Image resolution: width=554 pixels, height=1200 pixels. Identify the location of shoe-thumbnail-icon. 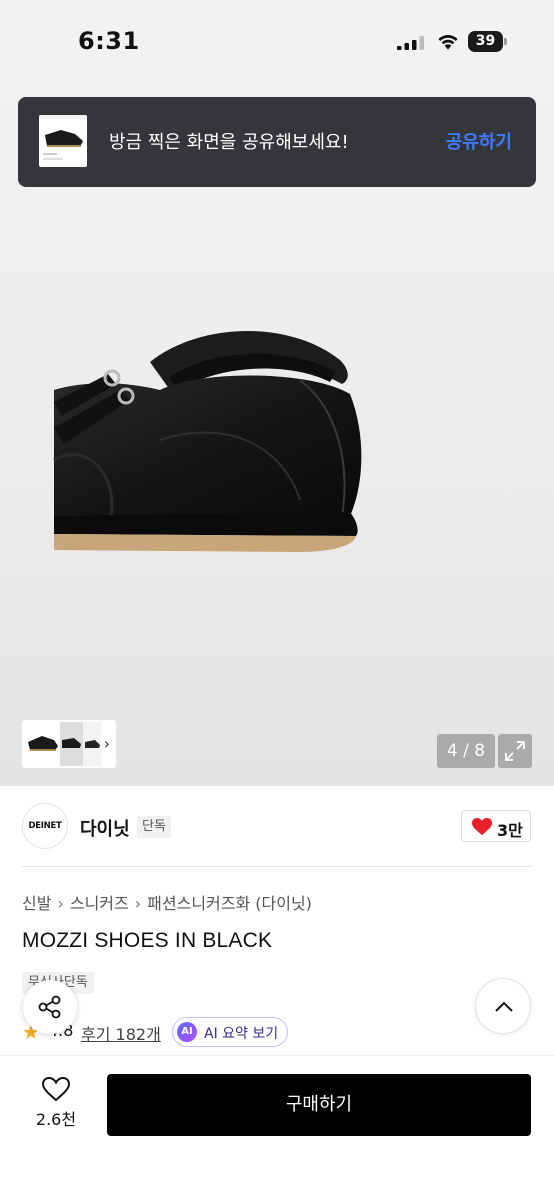
(63, 137).